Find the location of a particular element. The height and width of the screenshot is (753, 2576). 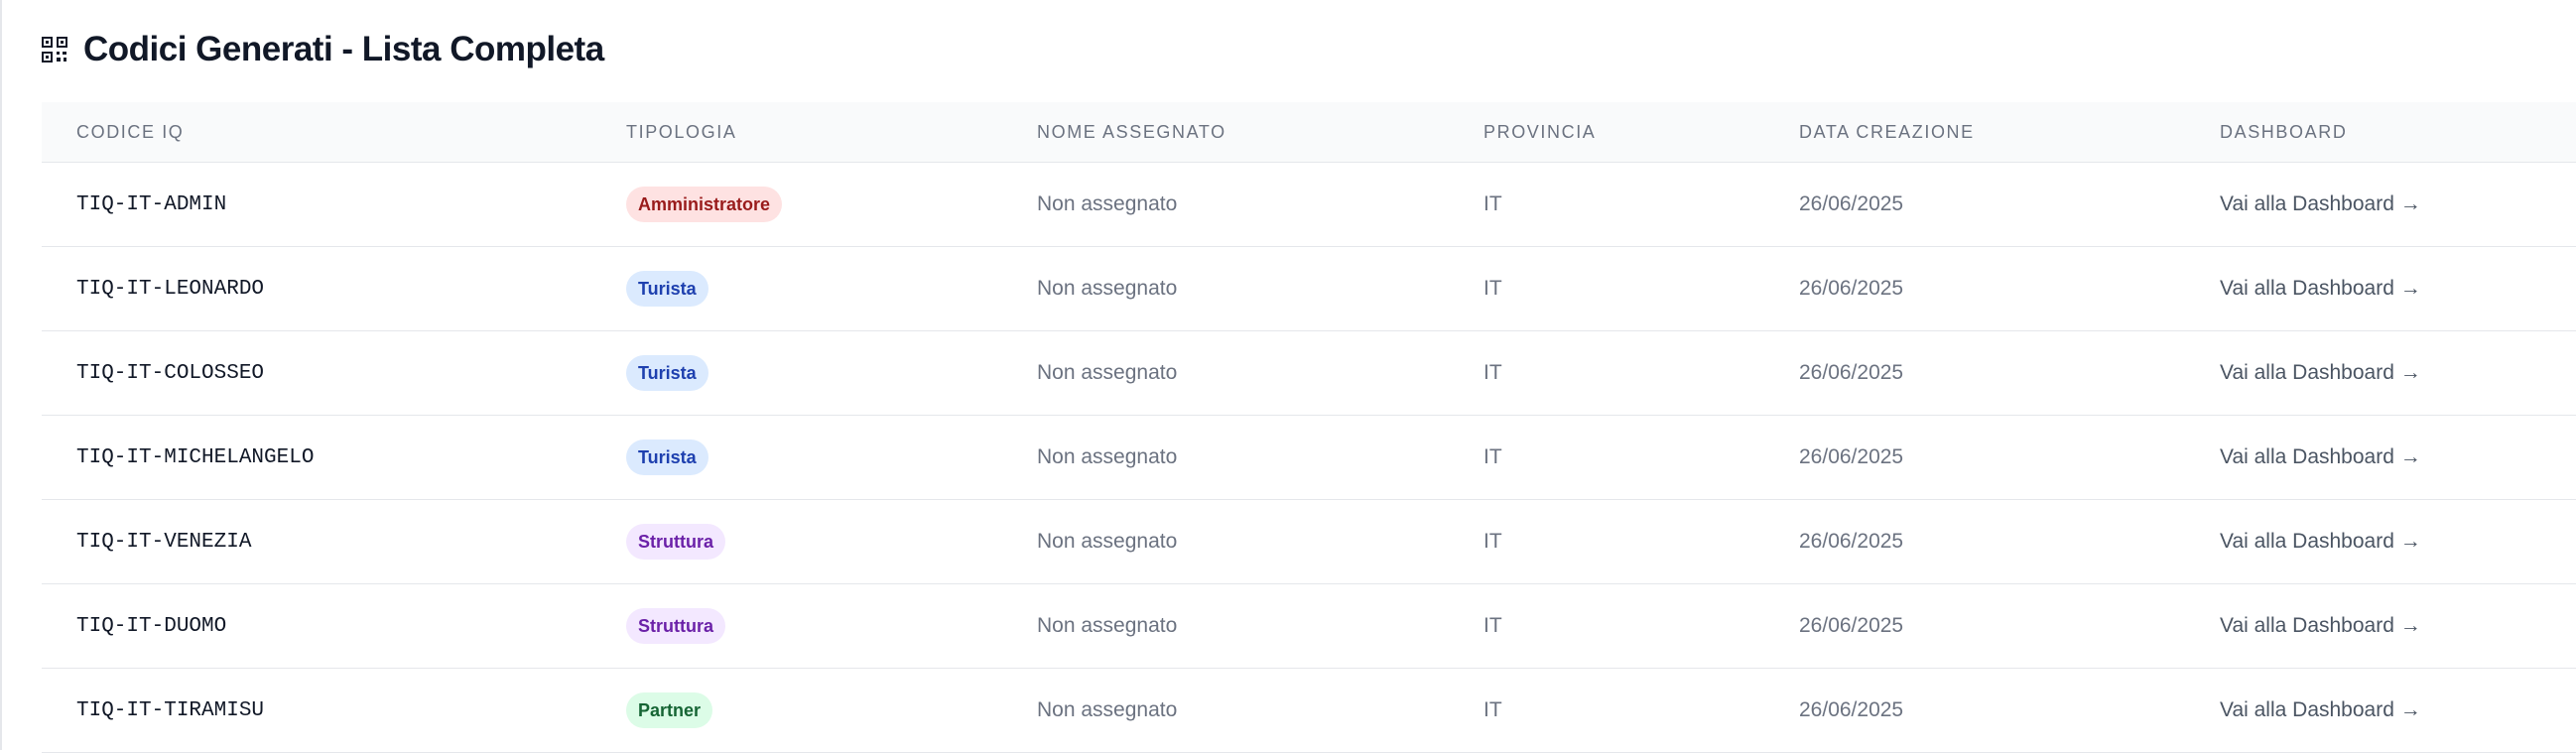

page-title: Codici Generati - Lista Completa is located at coordinates (343, 49).